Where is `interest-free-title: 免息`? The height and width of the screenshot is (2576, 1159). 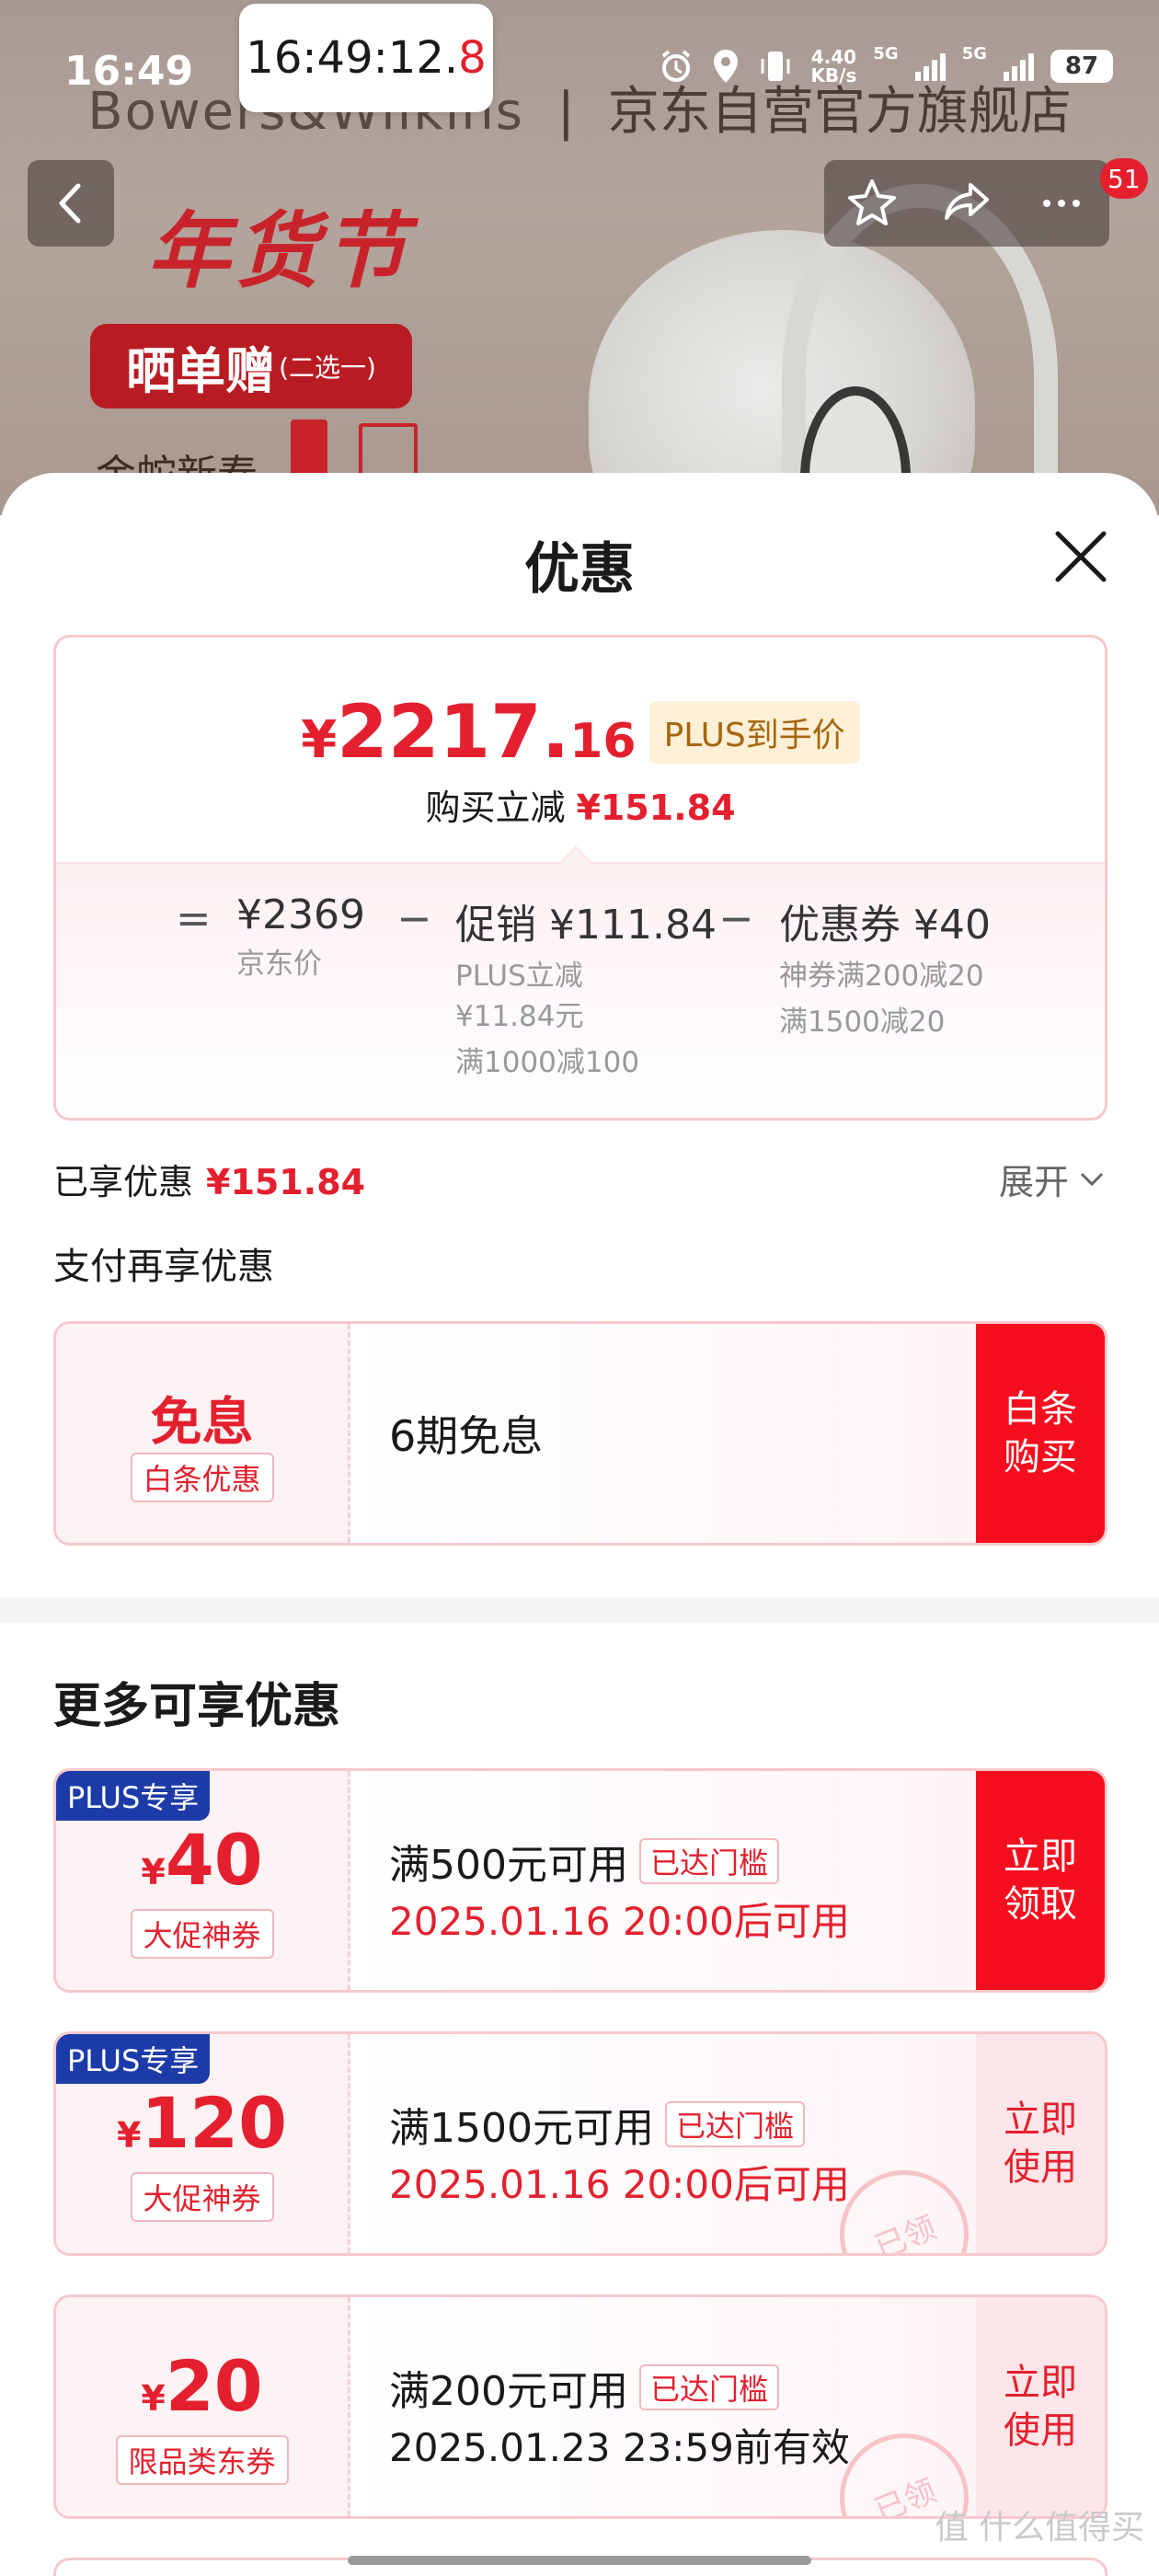 interest-free-title: 免息 is located at coordinates (202, 1423).